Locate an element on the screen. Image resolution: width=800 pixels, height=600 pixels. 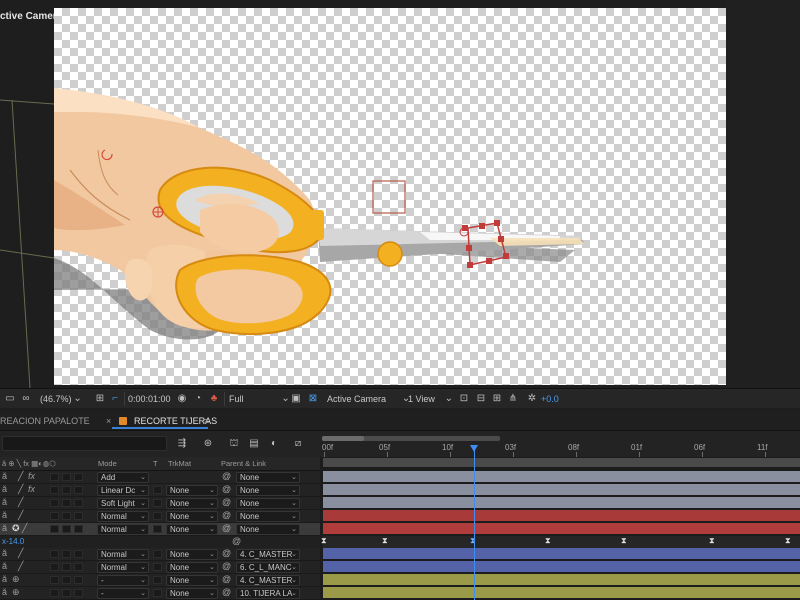
exposure-value: +0.0 is located at coordinates (550, 399).